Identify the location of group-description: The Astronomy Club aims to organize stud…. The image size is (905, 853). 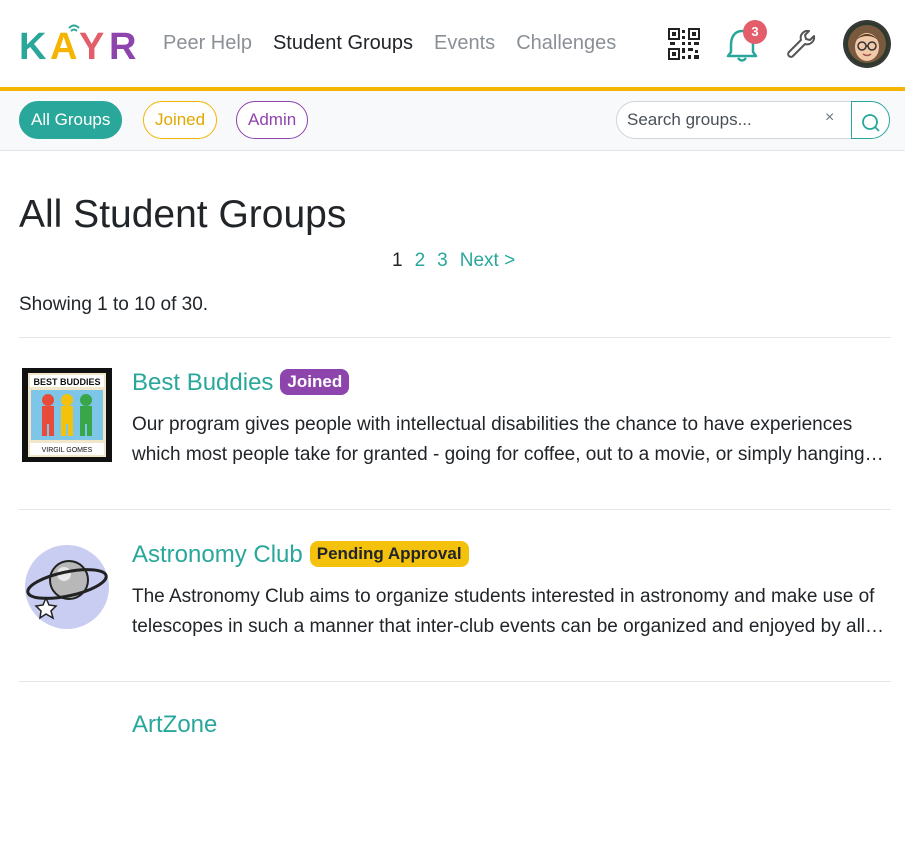
(503, 611).